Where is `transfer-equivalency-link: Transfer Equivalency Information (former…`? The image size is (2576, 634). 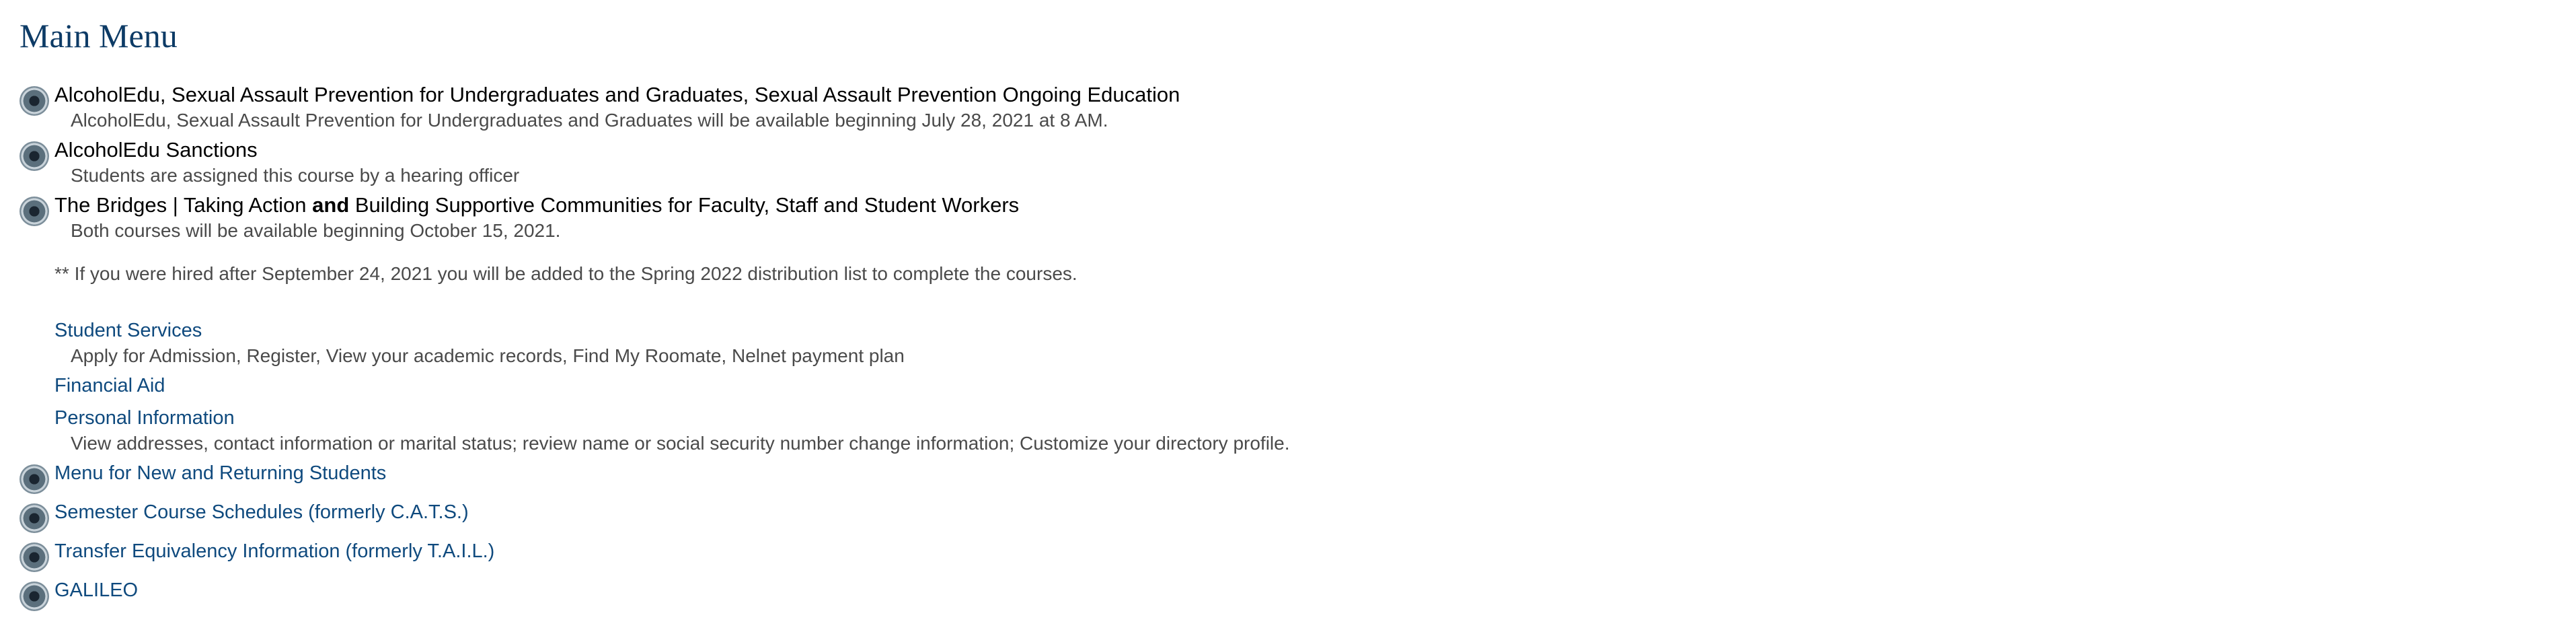
transfer-equivalency-link: Transfer Equivalency Information (former… is located at coordinates (274, 551).